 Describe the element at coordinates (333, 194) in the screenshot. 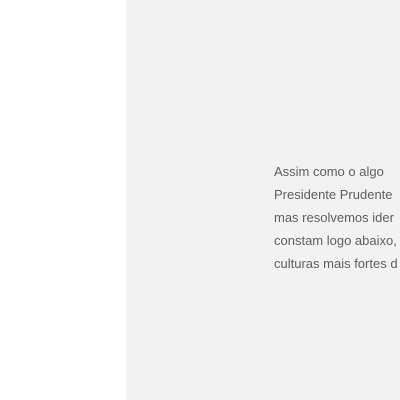

I see `paragraph-line: Presidente Prudente` at that location.